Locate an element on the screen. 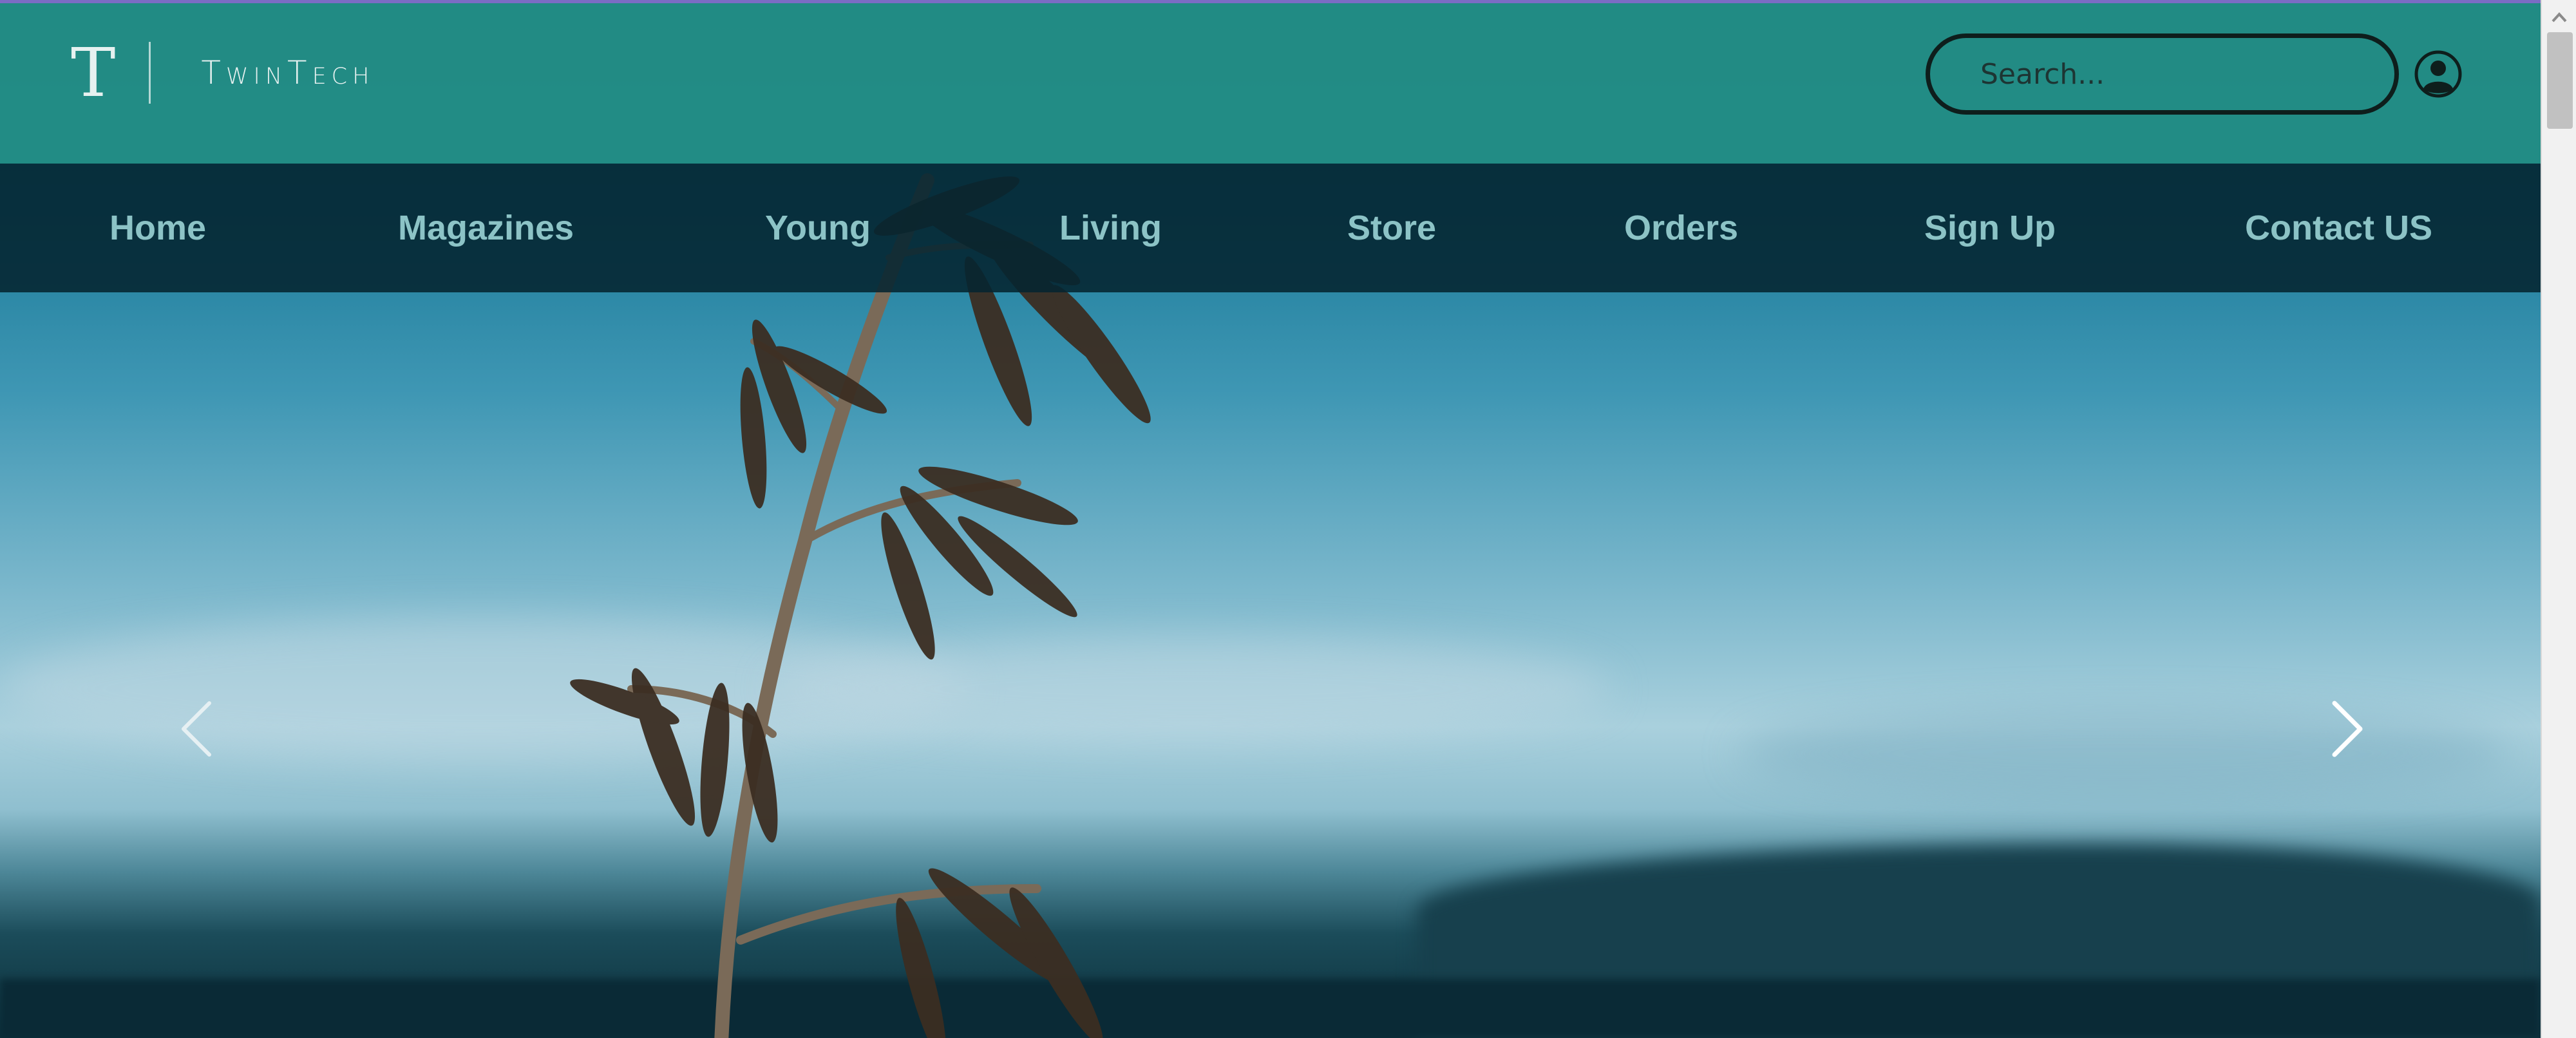 Image resolution: width=2576 pixels, height=1038 pixels. scroll-up-icon is located at coordinates (2559, 17).